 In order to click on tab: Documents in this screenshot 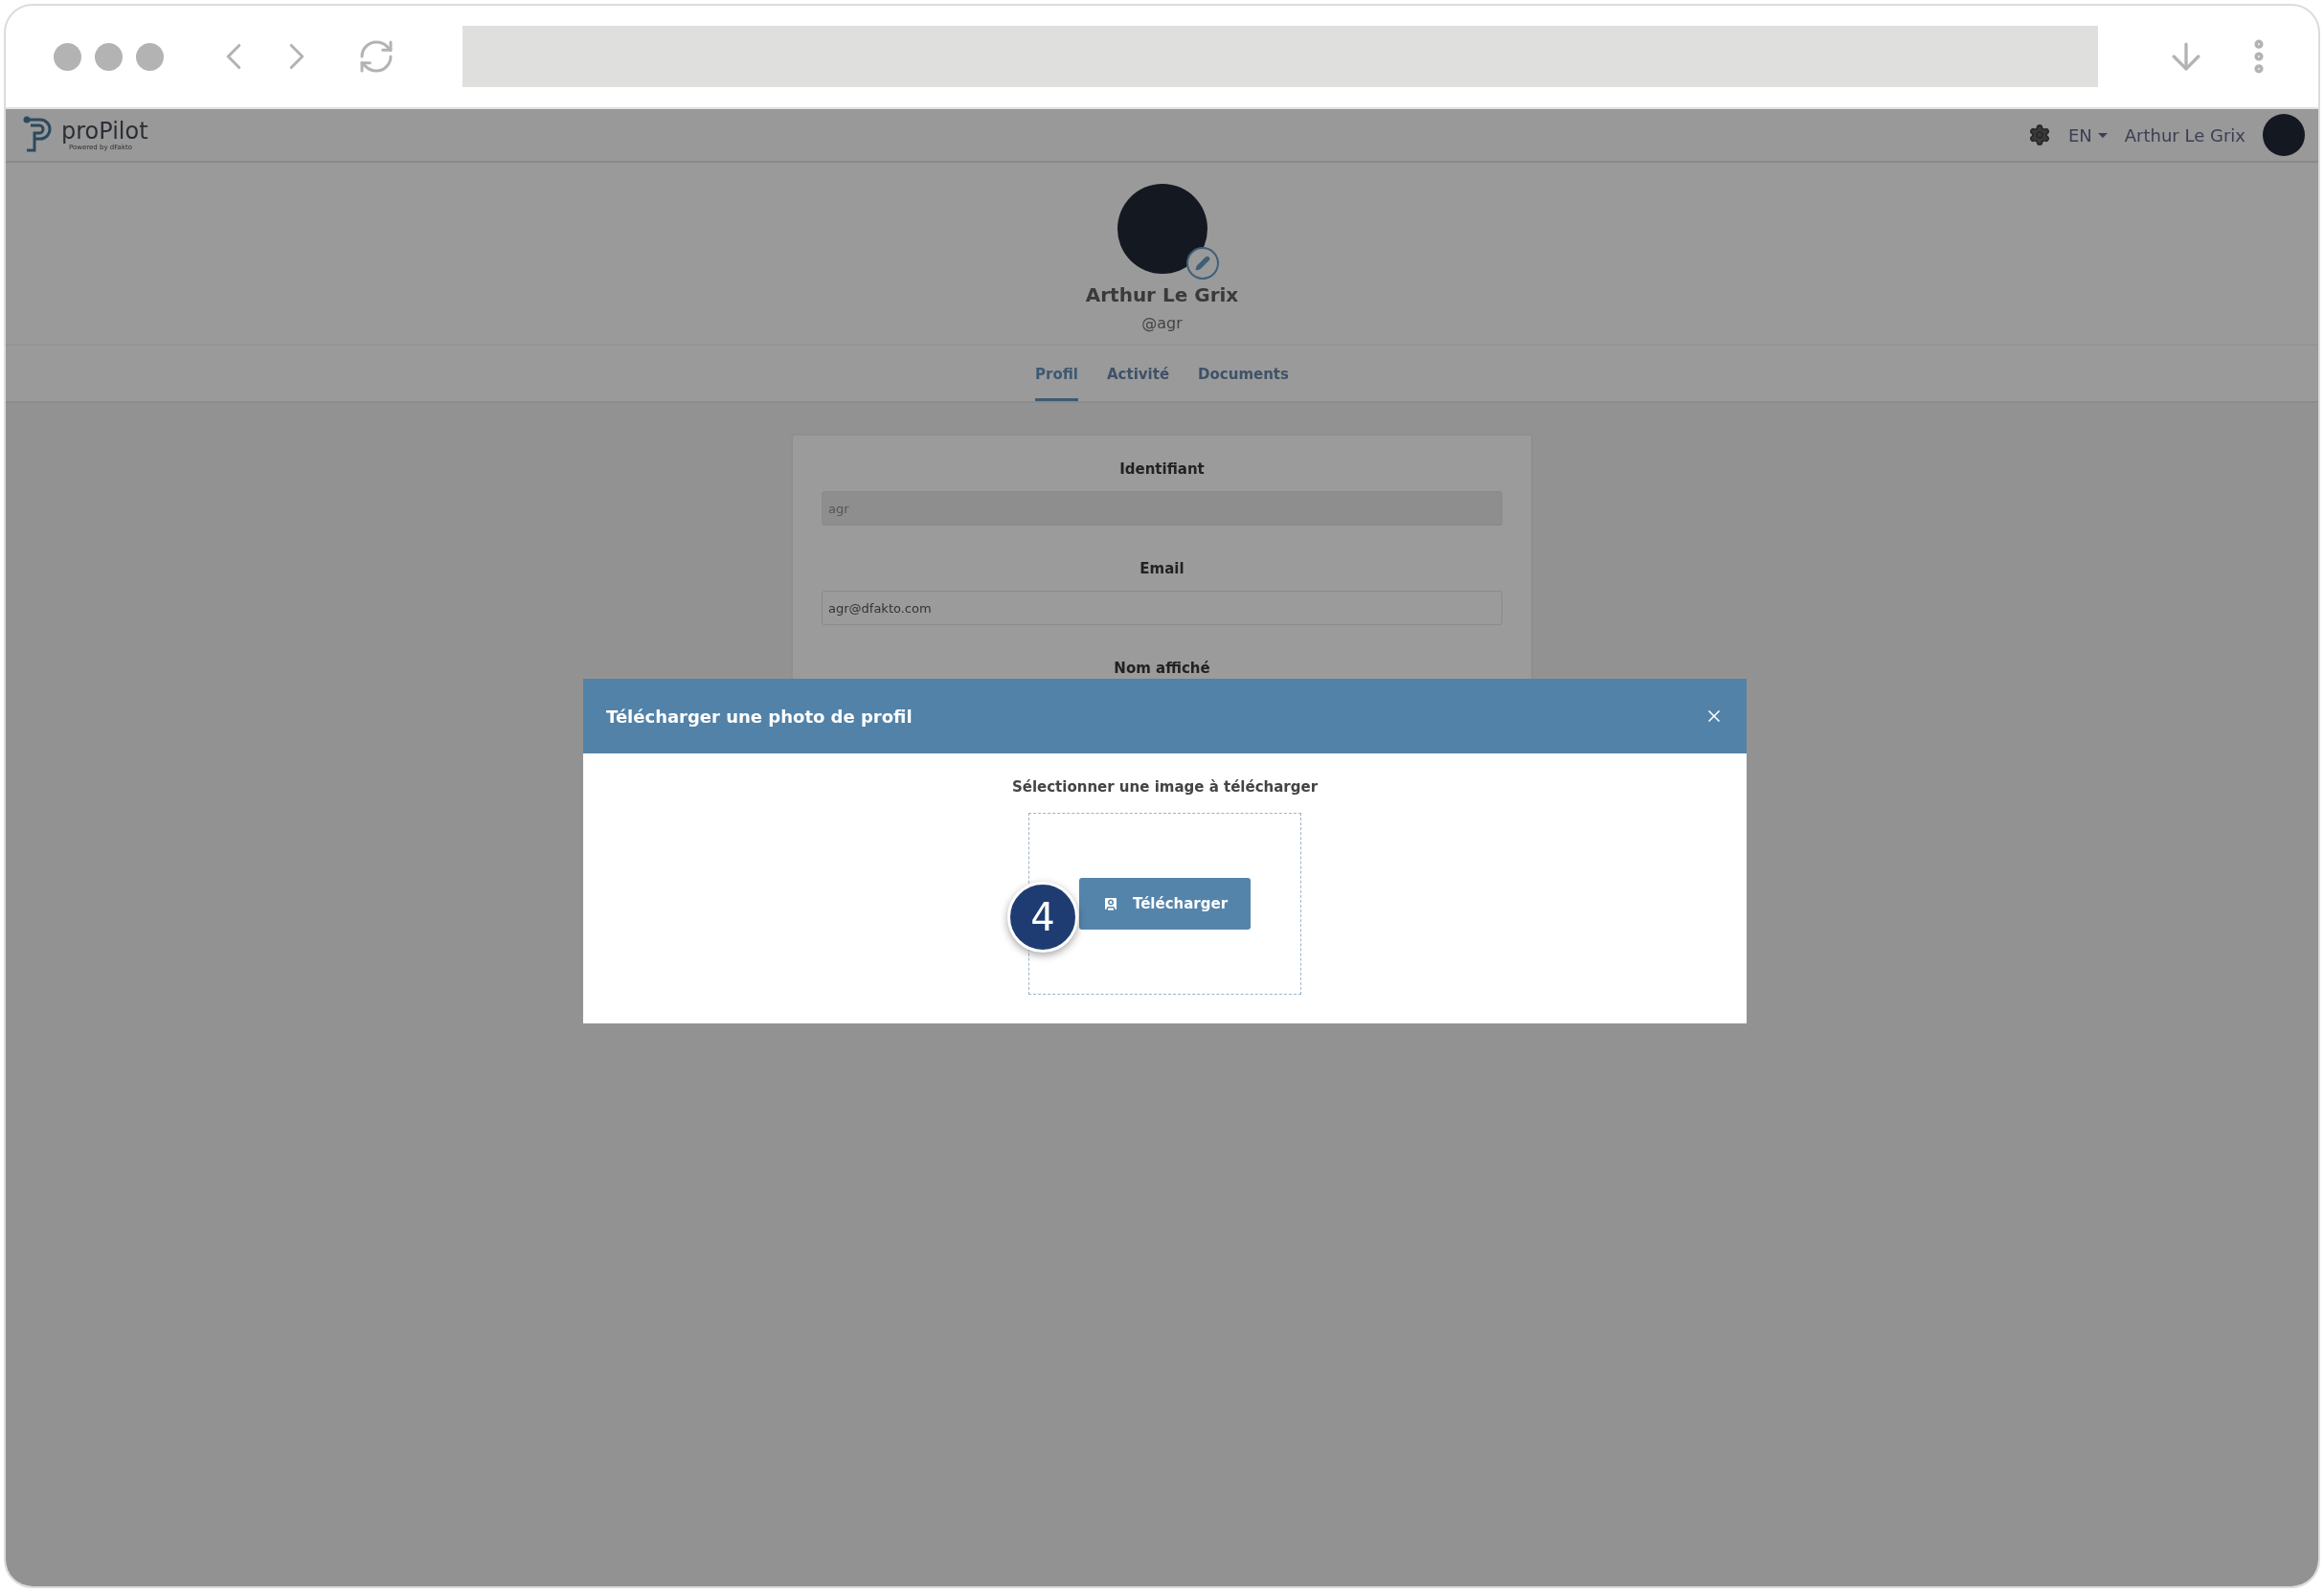, I will do `click(1243, 374)`.